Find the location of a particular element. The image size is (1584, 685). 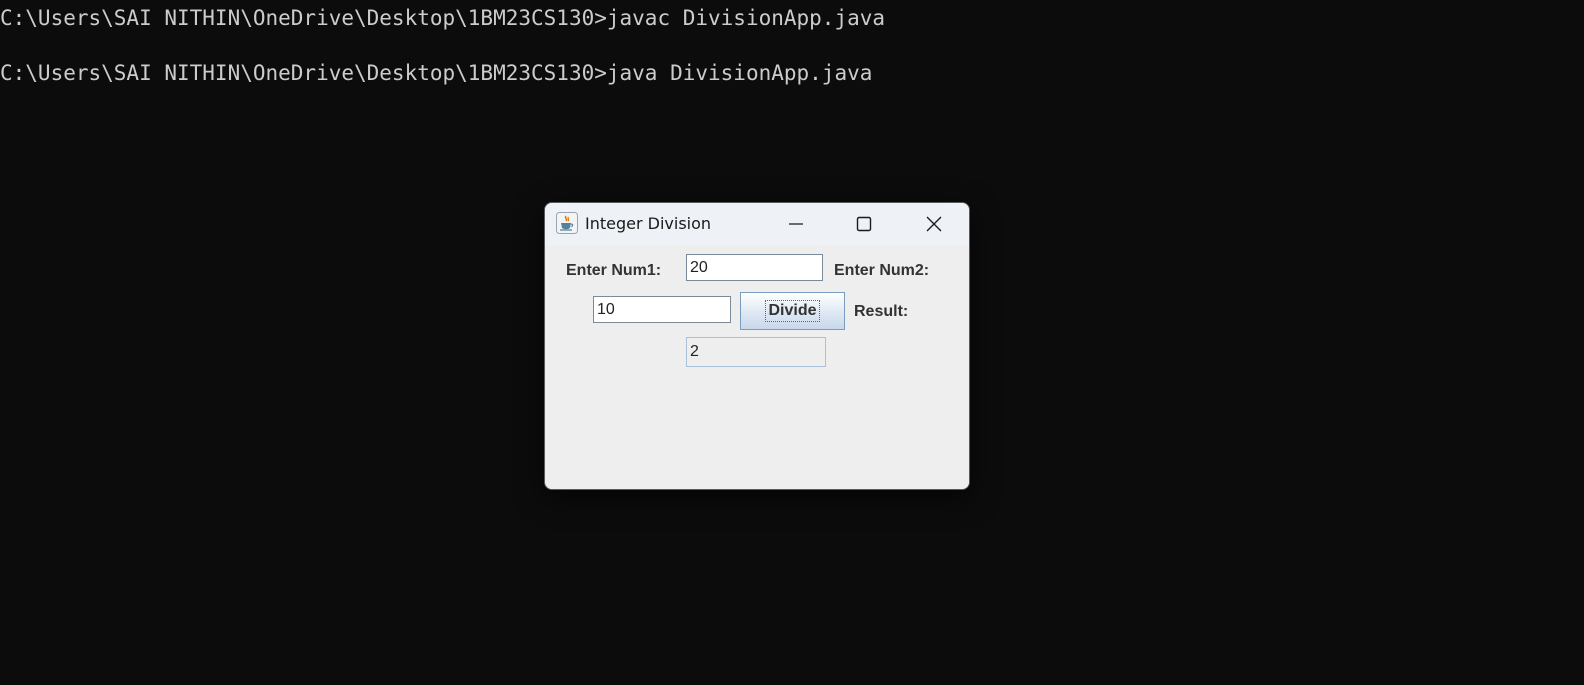

minimize-icon is located at coordinates (796, 224).